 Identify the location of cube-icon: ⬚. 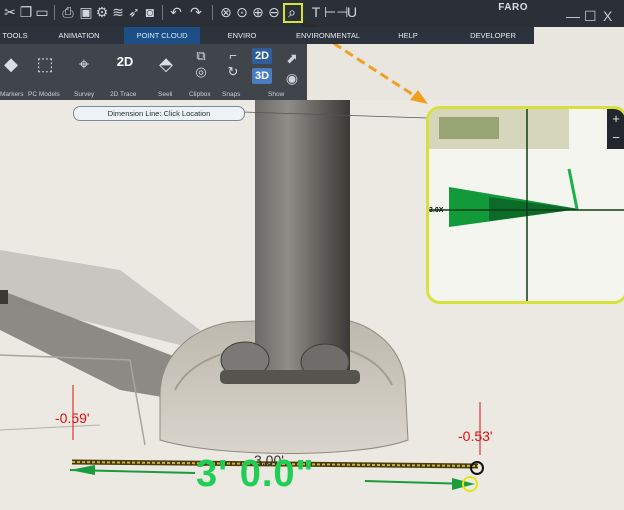
(45, 64).